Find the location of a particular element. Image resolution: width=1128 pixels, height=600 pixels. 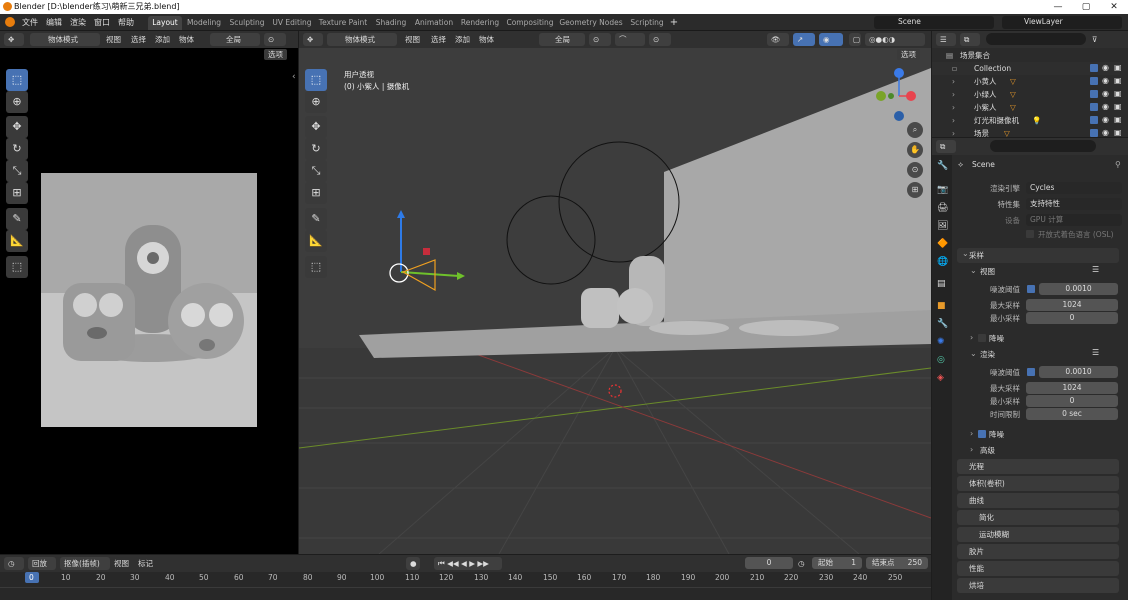

tab-uv-editing: UV Editing is located at coordinates (292, 23).